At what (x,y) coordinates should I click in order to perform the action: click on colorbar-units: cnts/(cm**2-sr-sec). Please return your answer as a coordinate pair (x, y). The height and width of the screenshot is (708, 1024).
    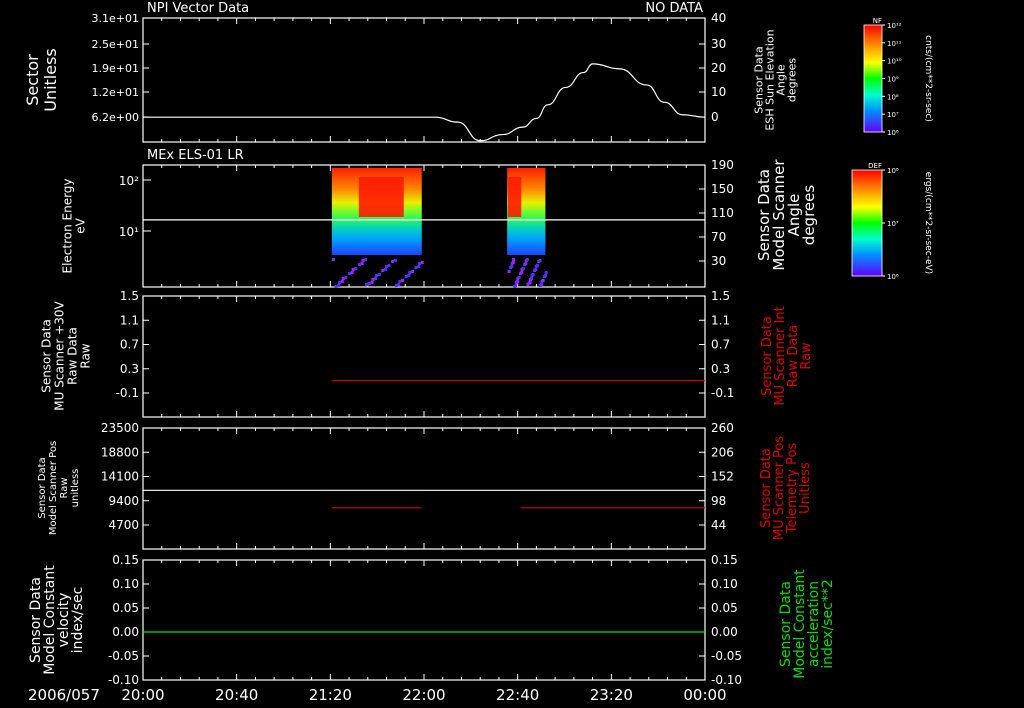
    Looking at the image, I should click on (928, 78).